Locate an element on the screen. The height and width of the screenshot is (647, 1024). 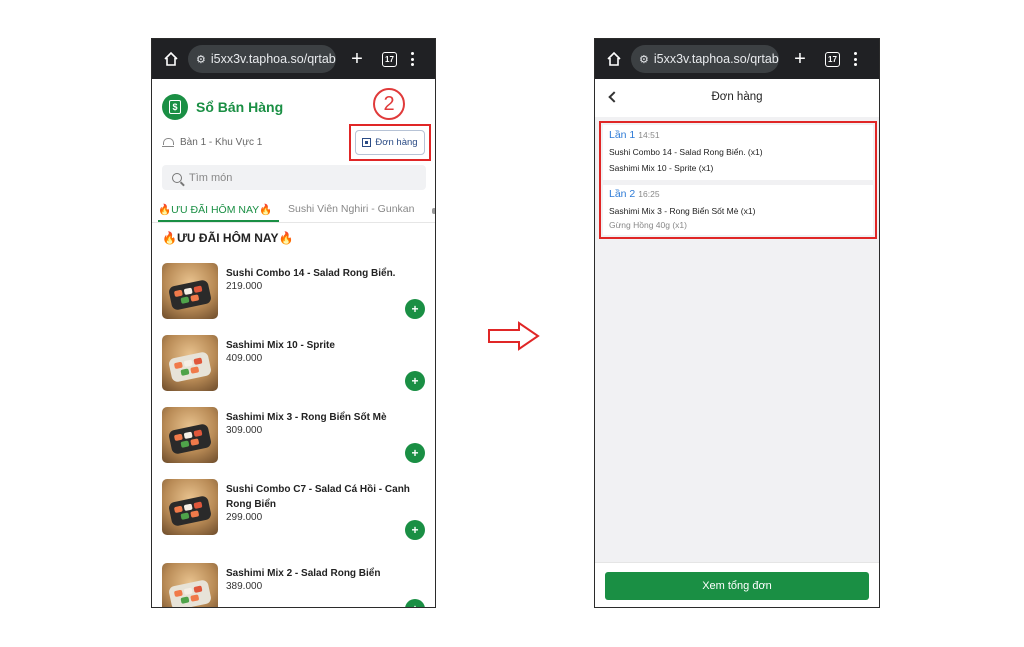
more-tabs-indicator is located at coordinates (433, 211).